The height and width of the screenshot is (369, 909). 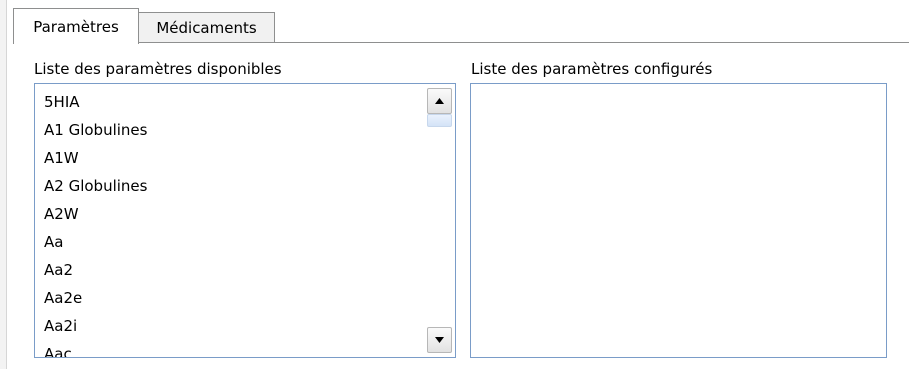 I want to click on tab-parametres-label: Paramètres, so click(x=76, y=26).